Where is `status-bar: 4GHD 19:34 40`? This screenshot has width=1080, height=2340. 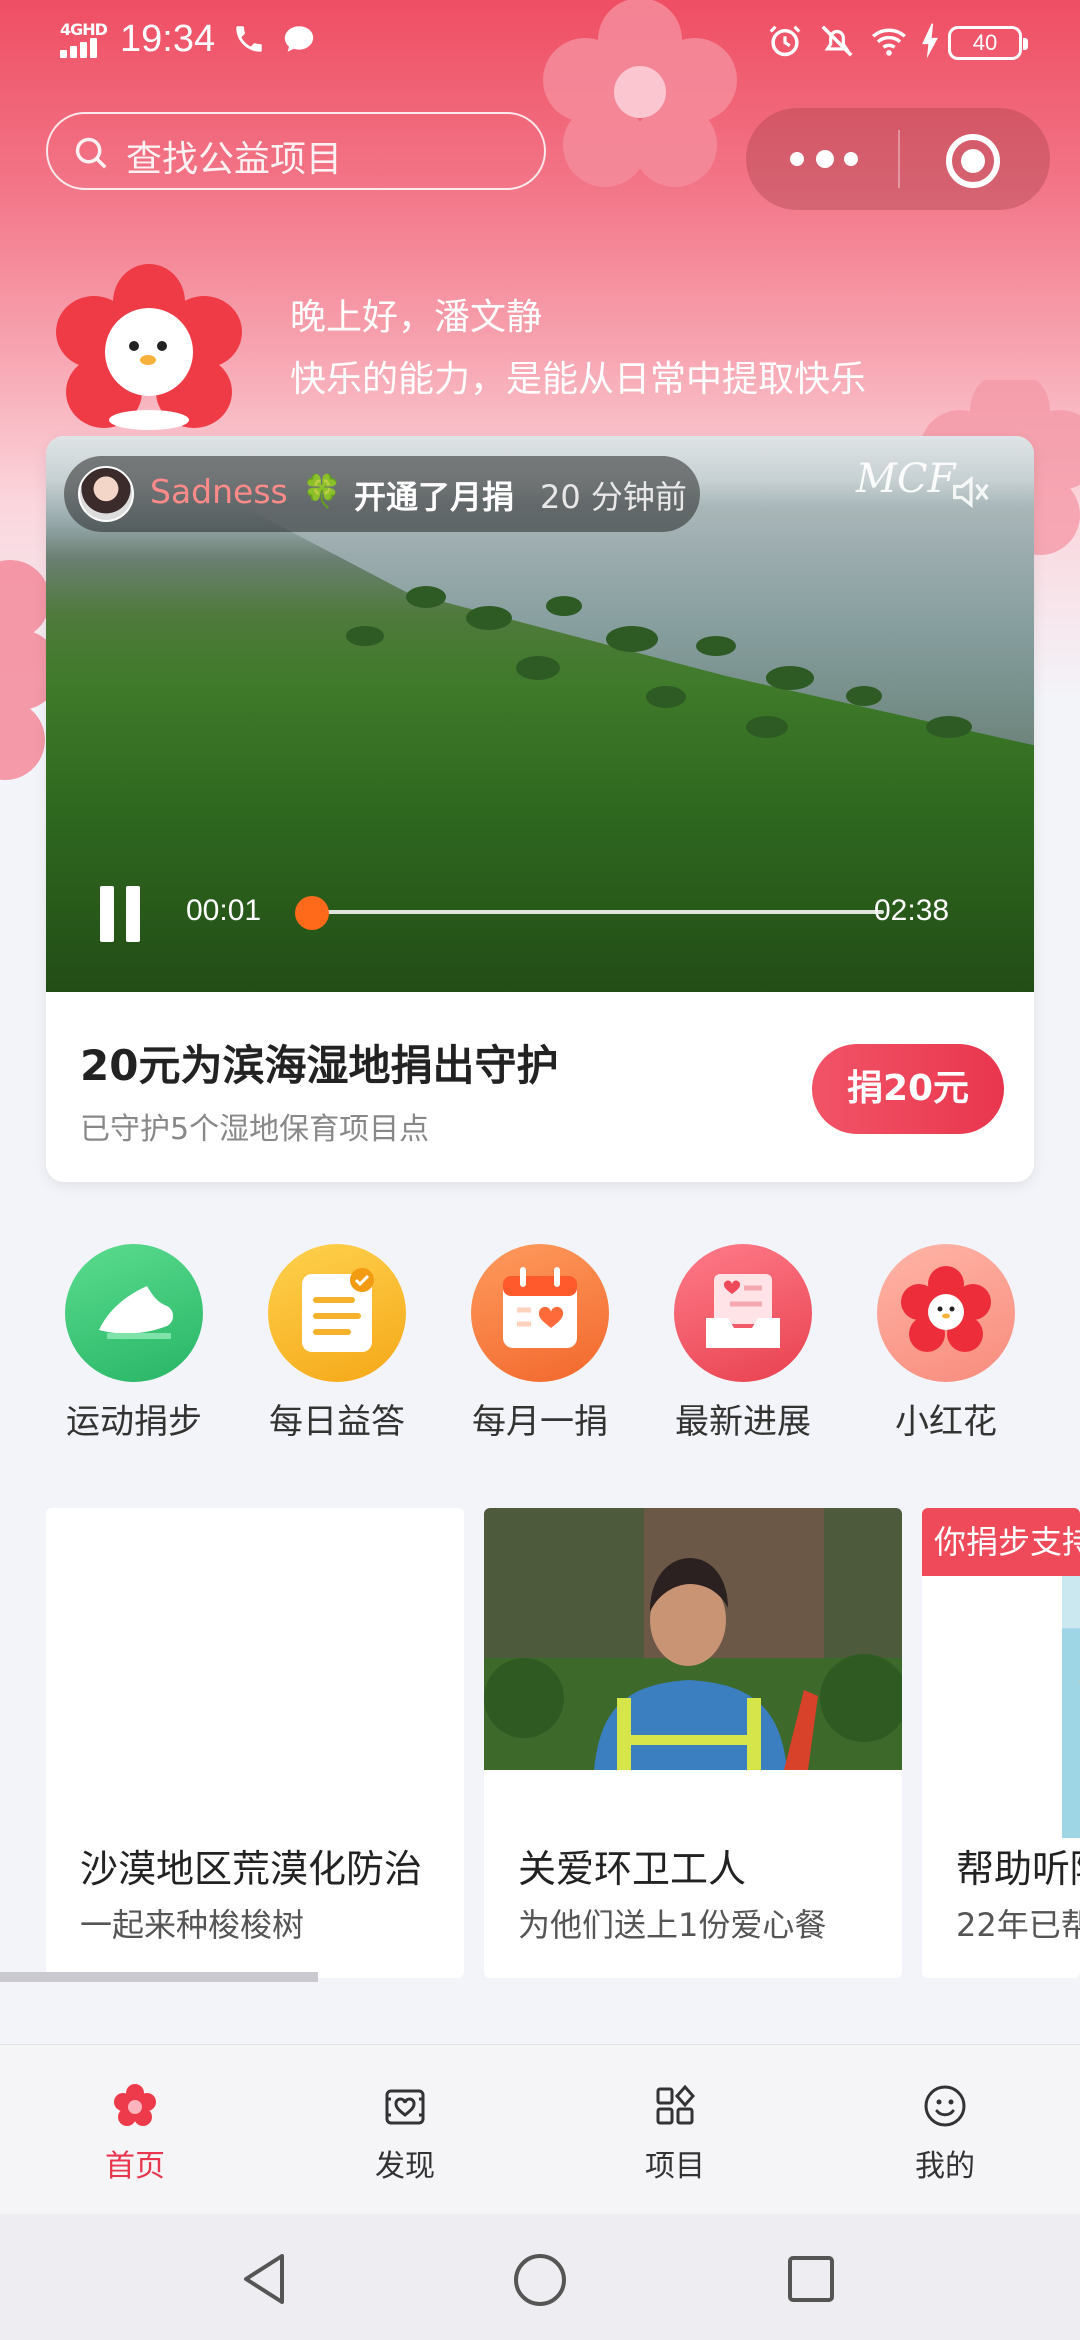
status-bar: 4GHD 19:34 40 is located at coordinates (540, 42).